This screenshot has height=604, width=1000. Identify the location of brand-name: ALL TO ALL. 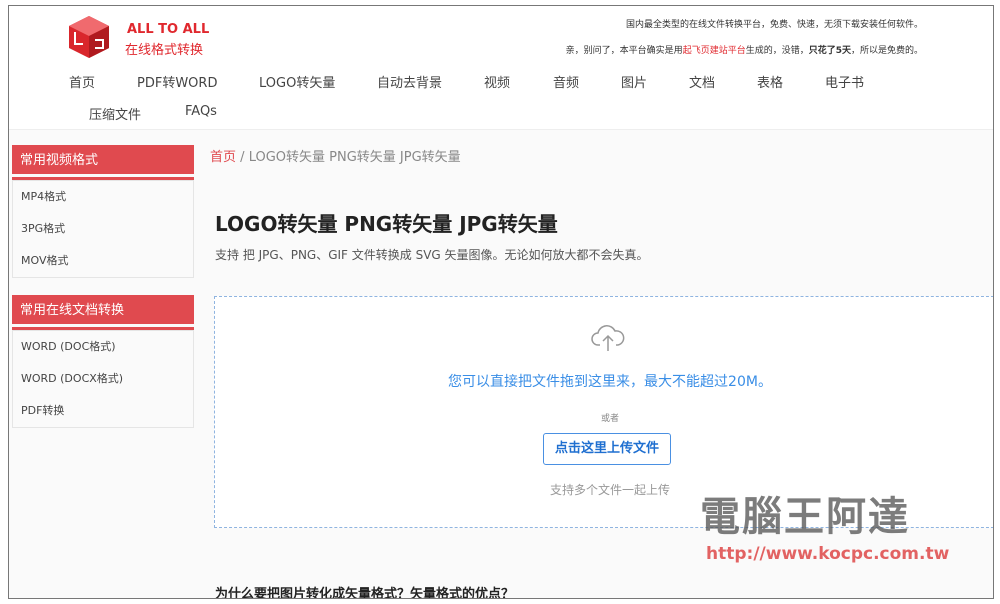
(168, 29).